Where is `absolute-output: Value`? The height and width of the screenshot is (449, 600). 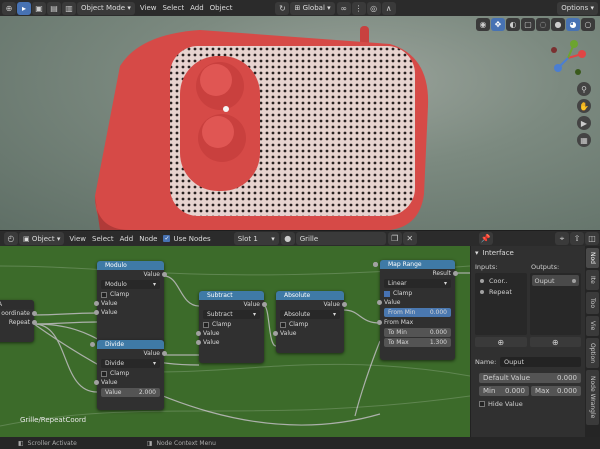
absolute-output: Value is located at coordinates (311, 304).